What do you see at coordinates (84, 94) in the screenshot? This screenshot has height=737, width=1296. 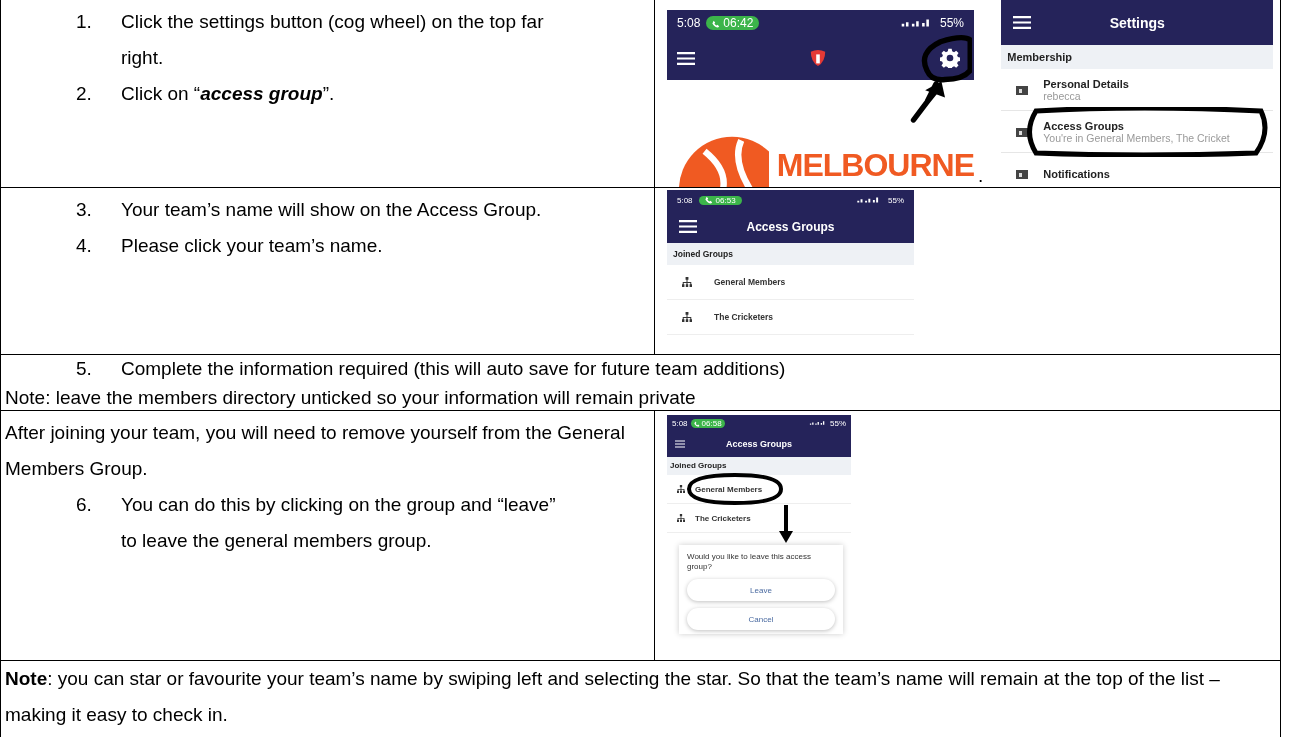 I see `step-number: 2.` at bounding box center [84, 94].